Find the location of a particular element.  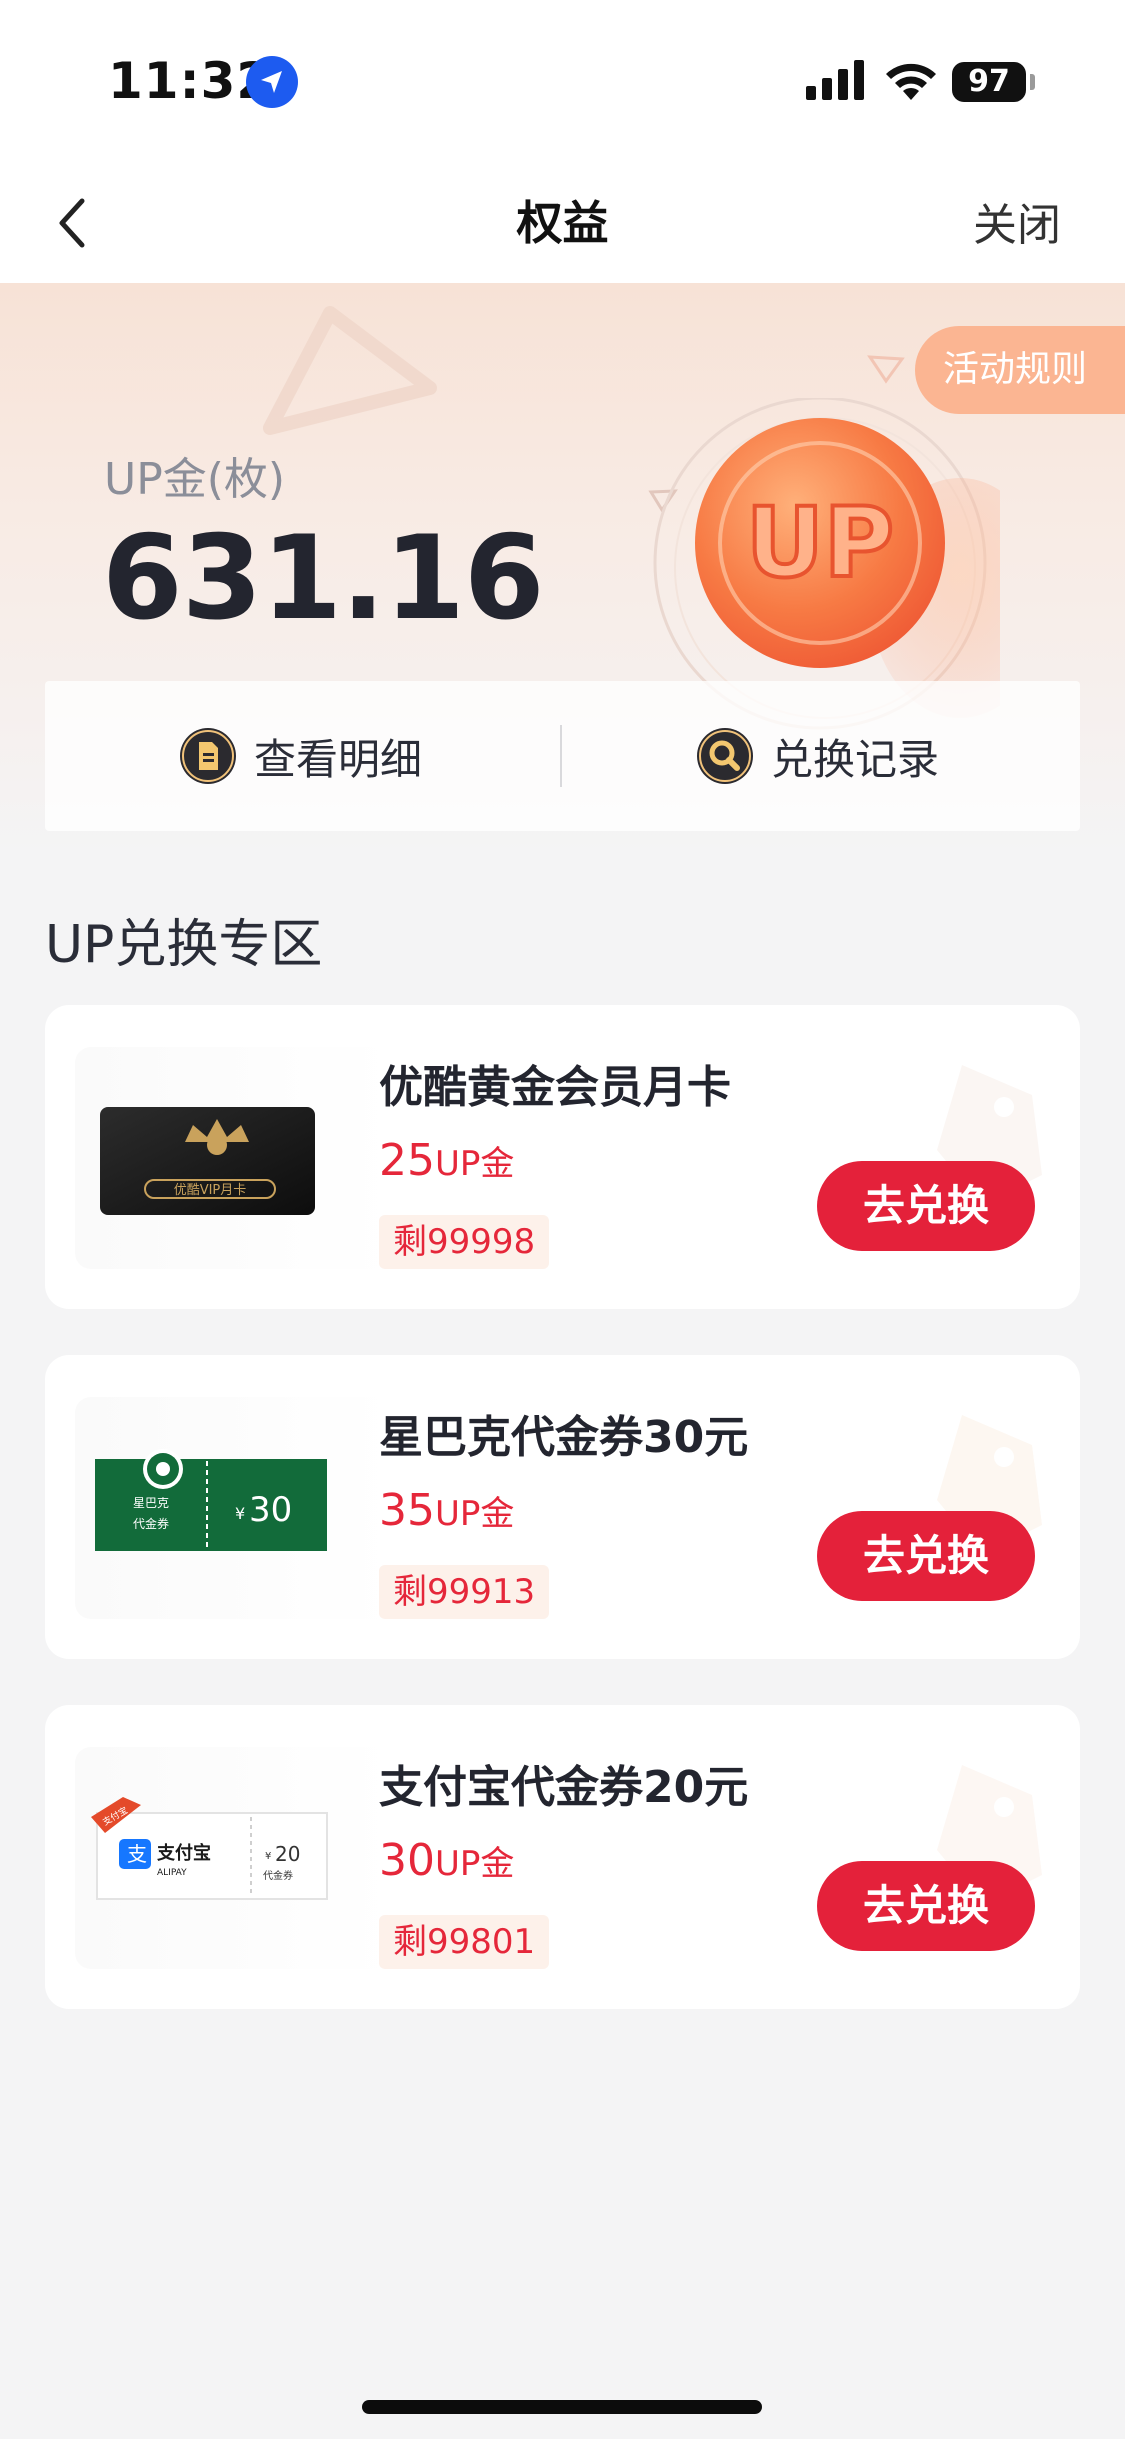

view-details-button: 查看明细 is located at coordinates (301, 756).